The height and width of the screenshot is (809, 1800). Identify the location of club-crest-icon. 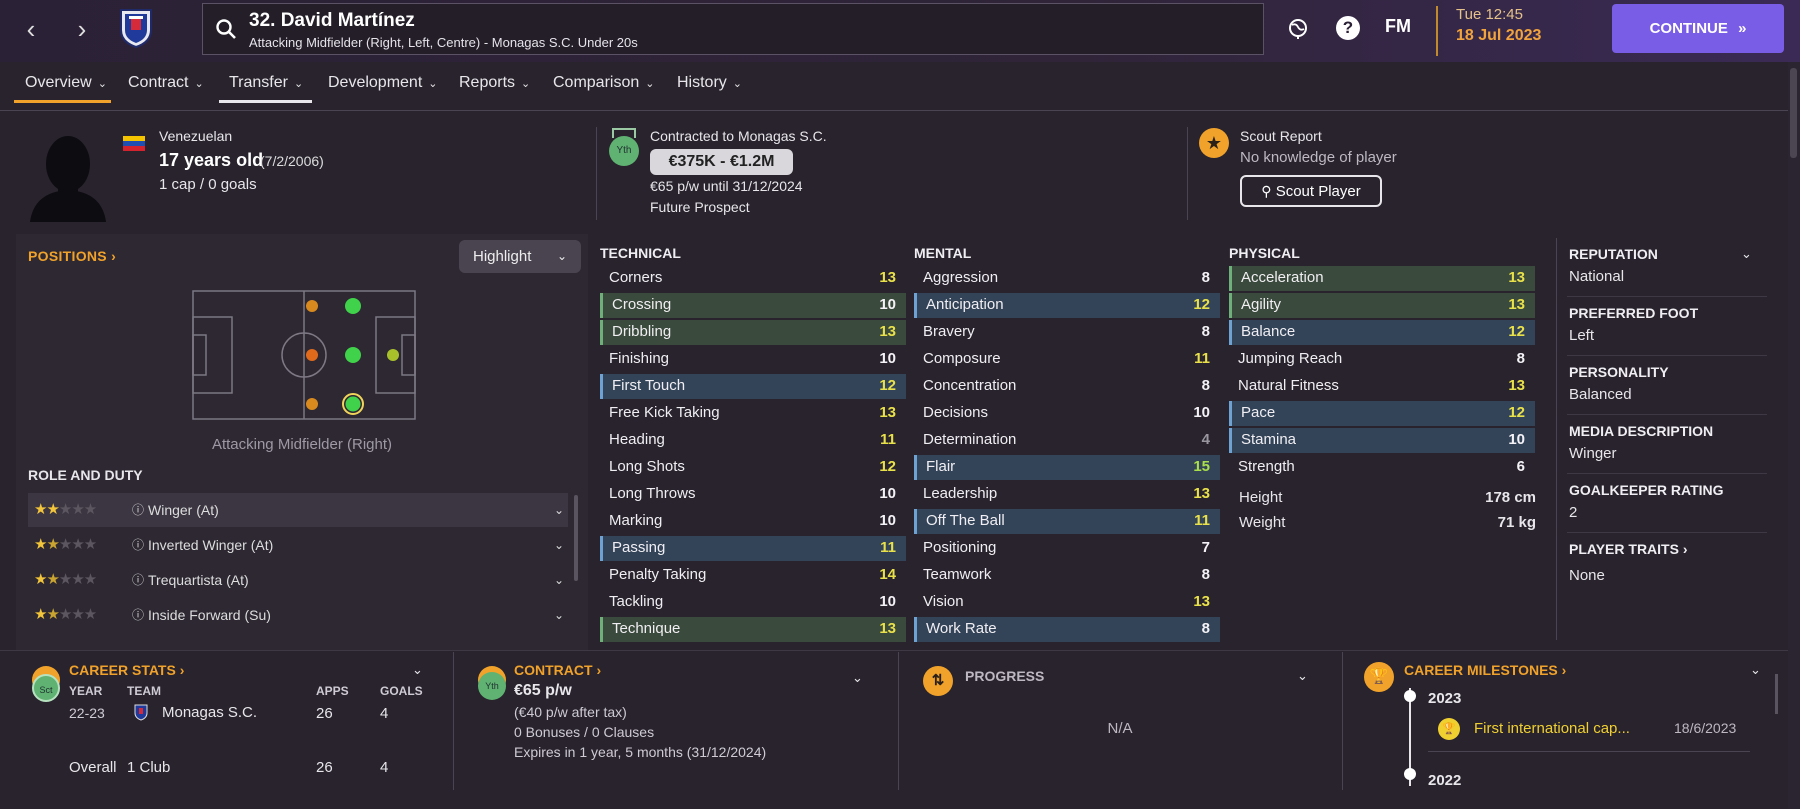
(136, 28).